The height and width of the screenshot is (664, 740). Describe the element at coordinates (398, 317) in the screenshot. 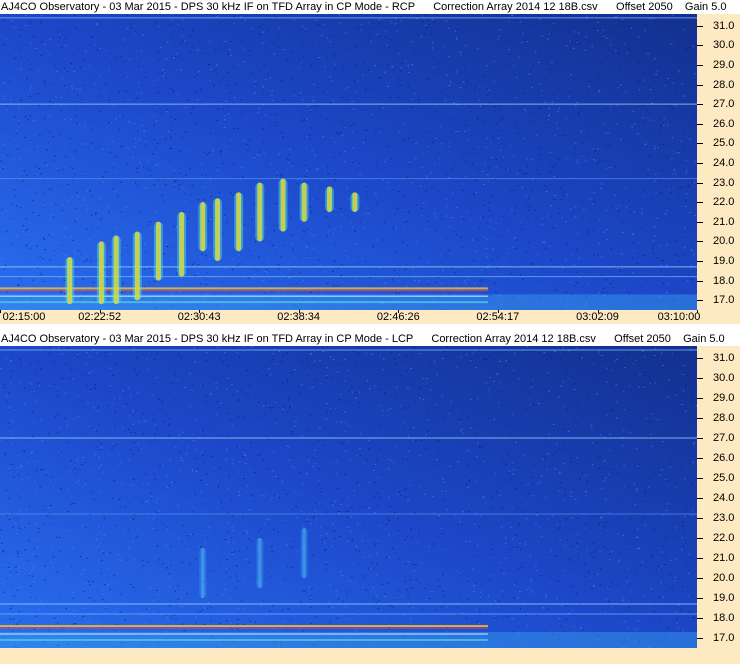

I see `x-tick-label: 02:46:26` at that location.